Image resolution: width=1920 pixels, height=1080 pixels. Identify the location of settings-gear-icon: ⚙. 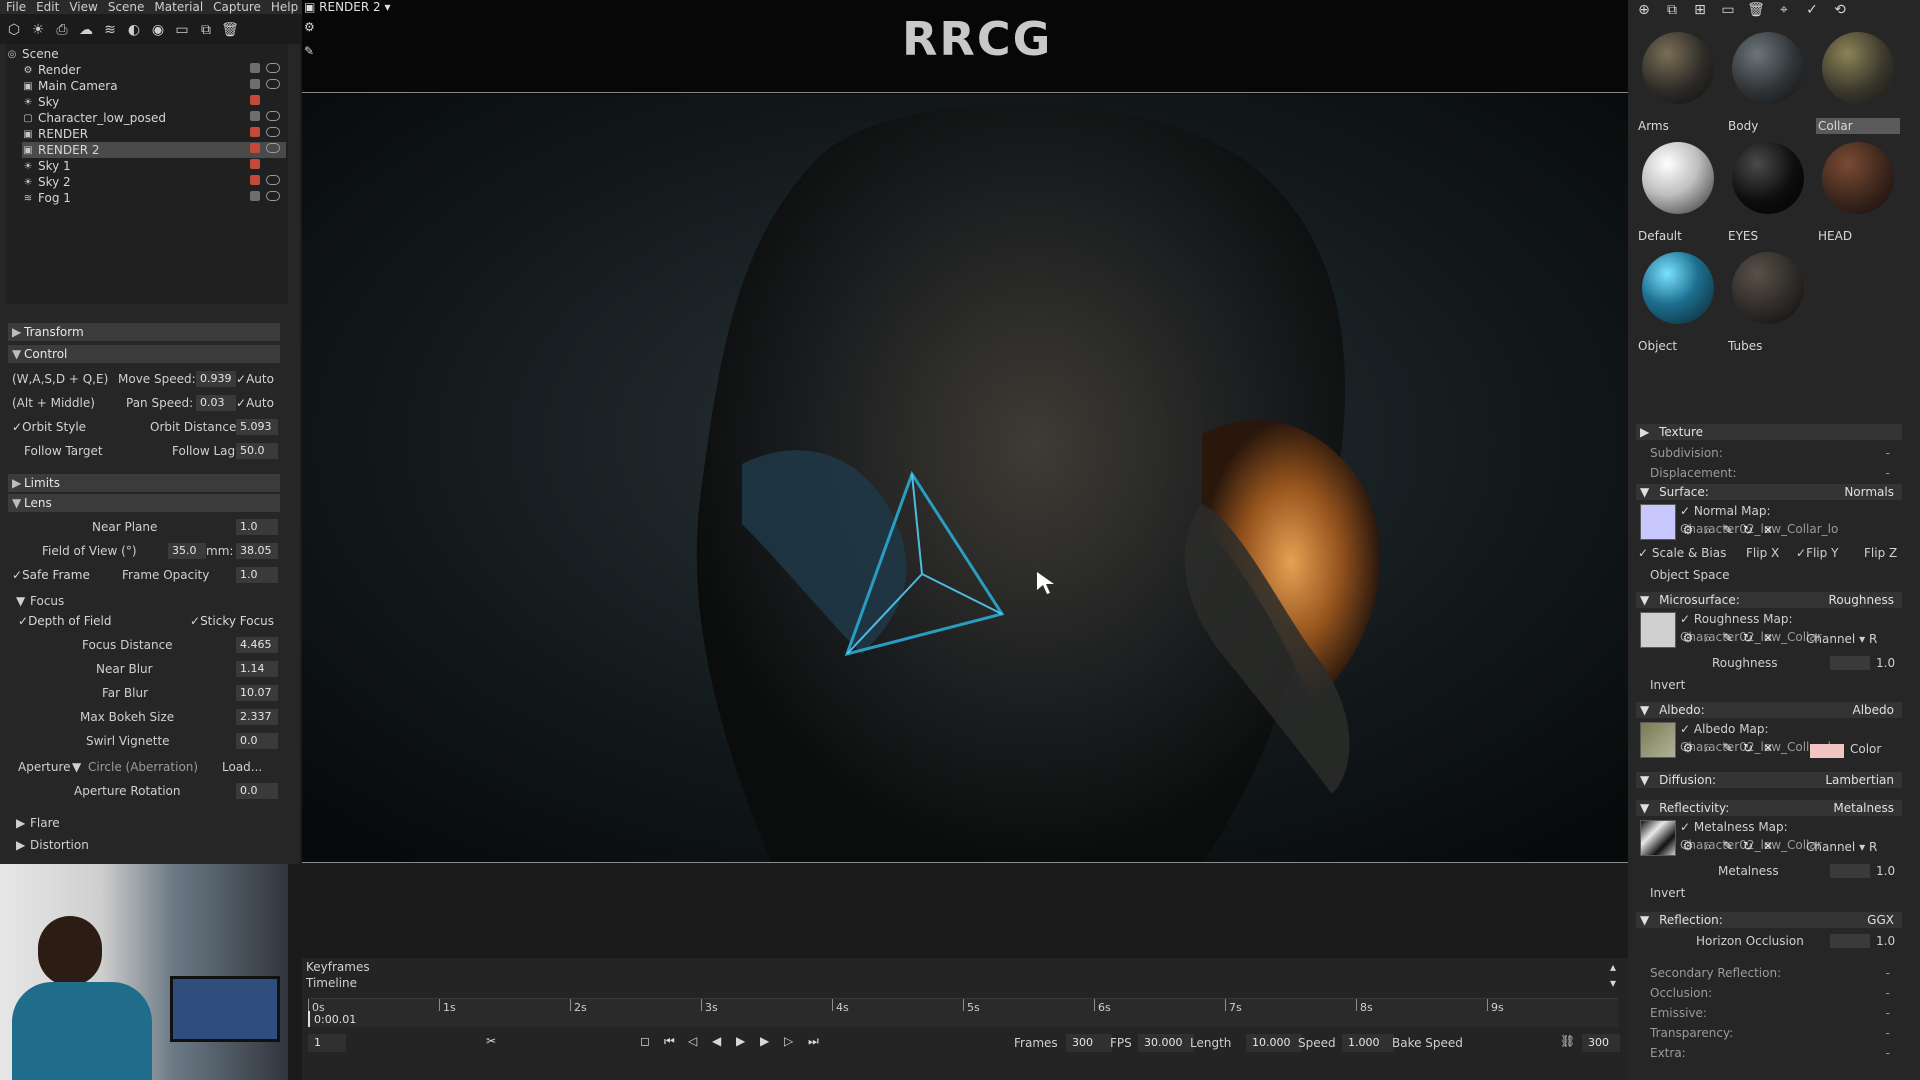
(312, 28).